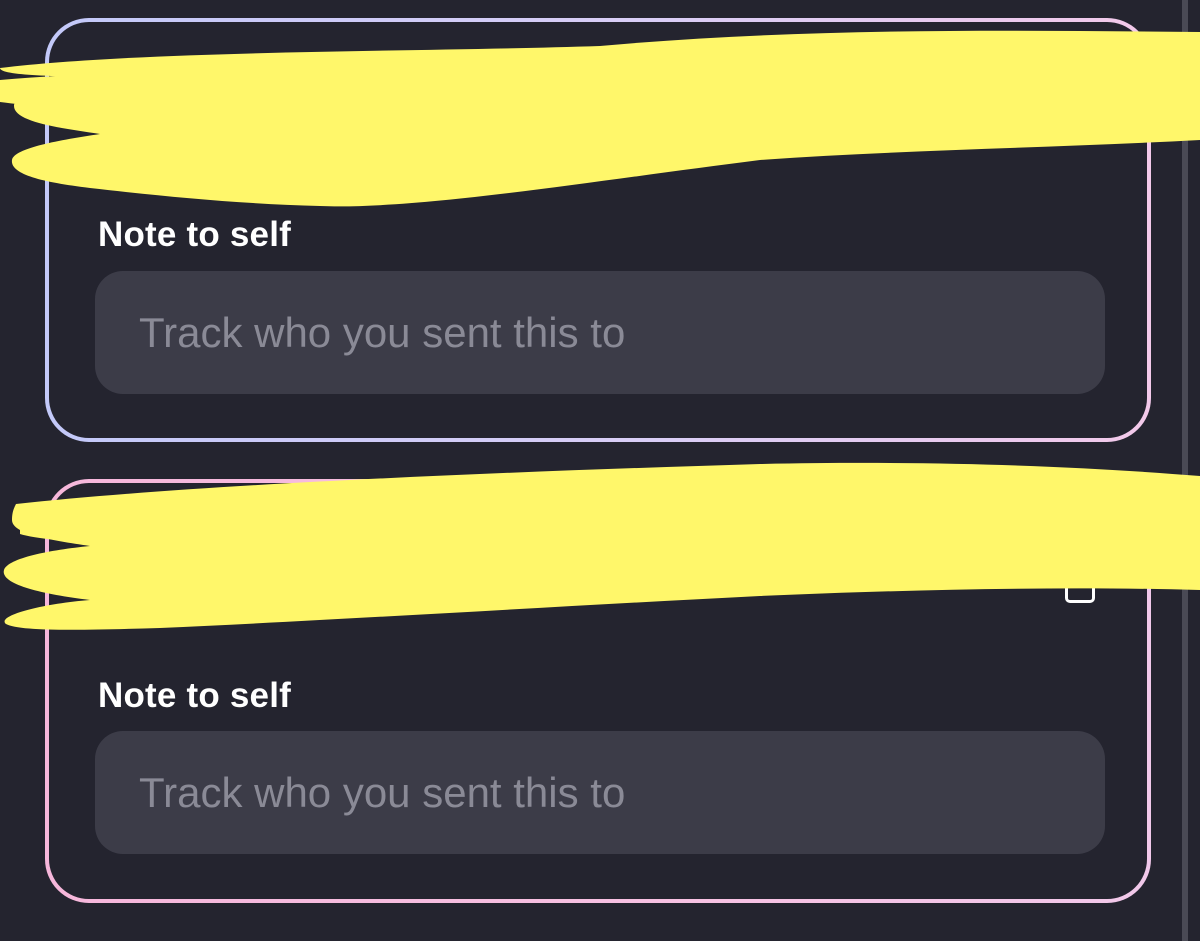 The width and height of the screenshot is (1200, 941). Describe the element at coordinates (1080, 583) in the screenshot. I see `copy-icon` at that location.